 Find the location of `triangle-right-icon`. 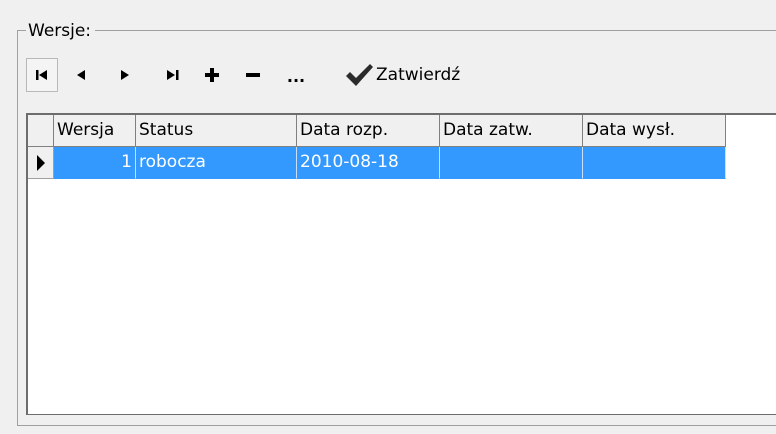

triangle-right-icon is located at coordinates (125, 75).